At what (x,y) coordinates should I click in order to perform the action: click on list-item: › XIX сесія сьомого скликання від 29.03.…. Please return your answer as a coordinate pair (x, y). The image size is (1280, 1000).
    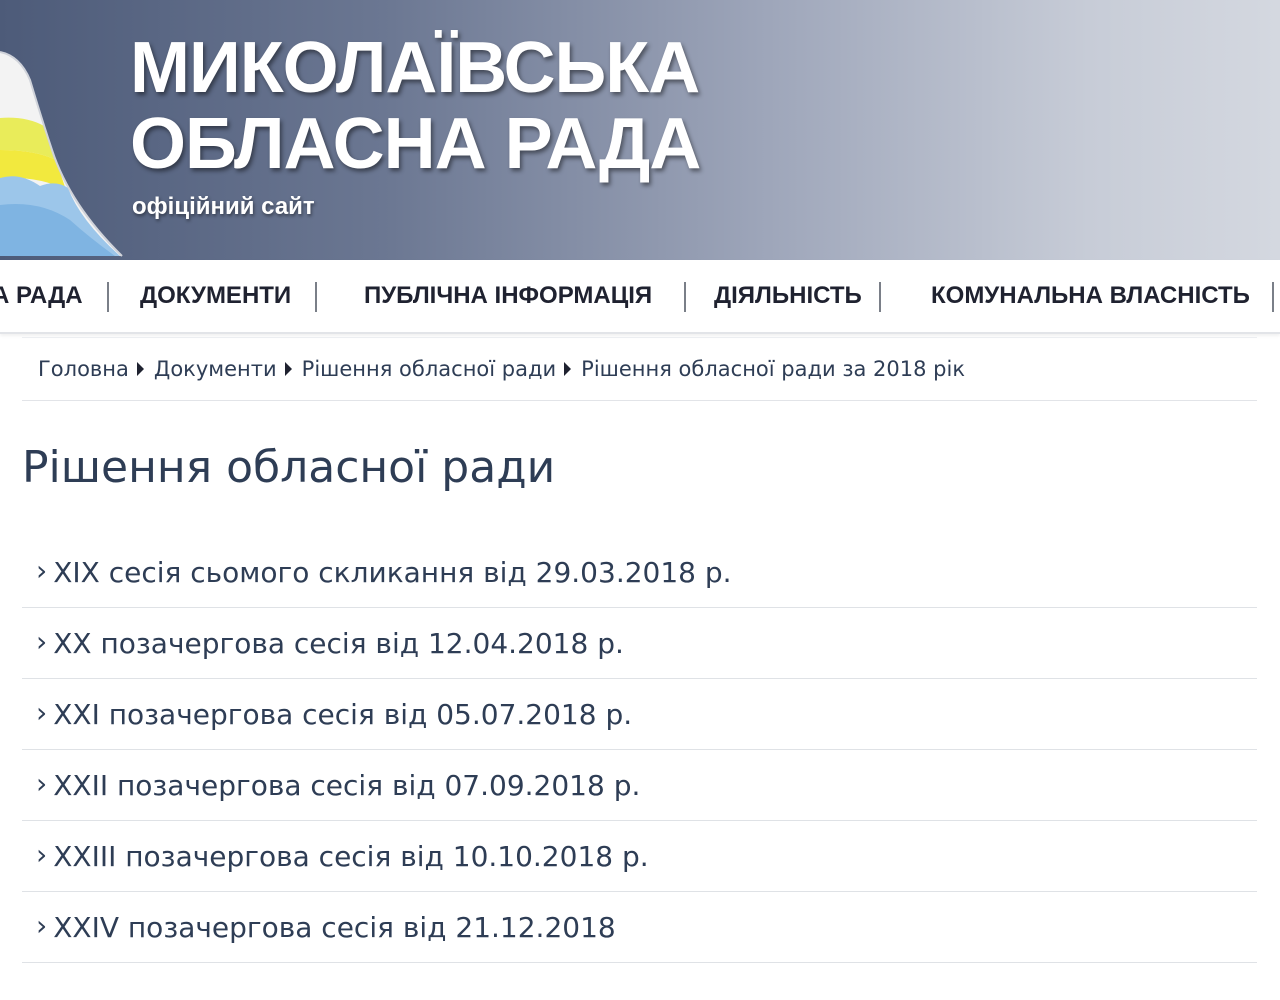
    Looking at the image, I should click on (639, 572).